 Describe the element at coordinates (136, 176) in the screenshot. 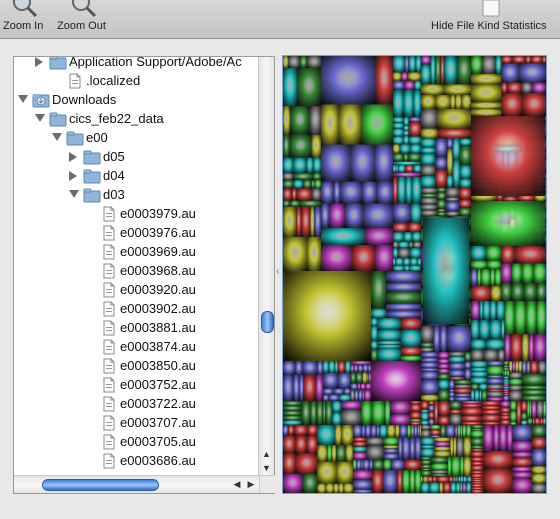

I see `folder-row: d04` at that location.